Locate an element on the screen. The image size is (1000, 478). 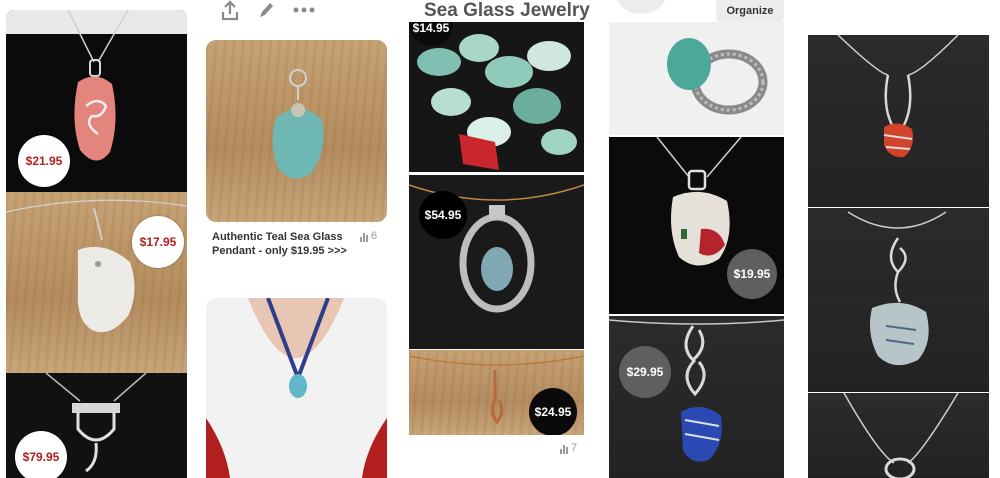
pin-pottery-shard-pendant is located at coordinates (898, 300).